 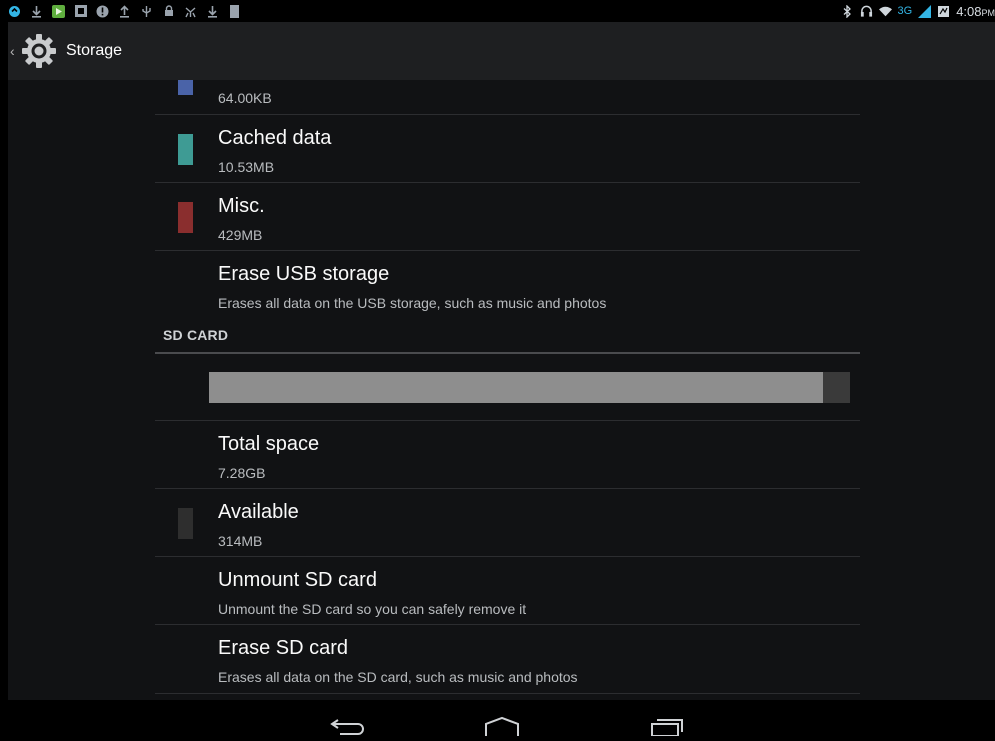 I want to click on signal-icon, so click(x=924, y=11).